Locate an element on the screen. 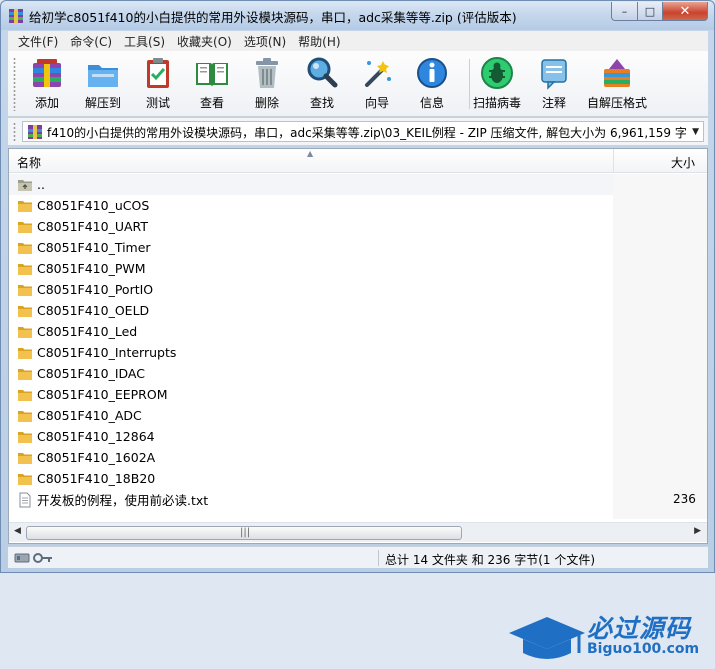 The width and height of the screenshot is (715, 669). file-name: .. is located at coordinates (41, 184).